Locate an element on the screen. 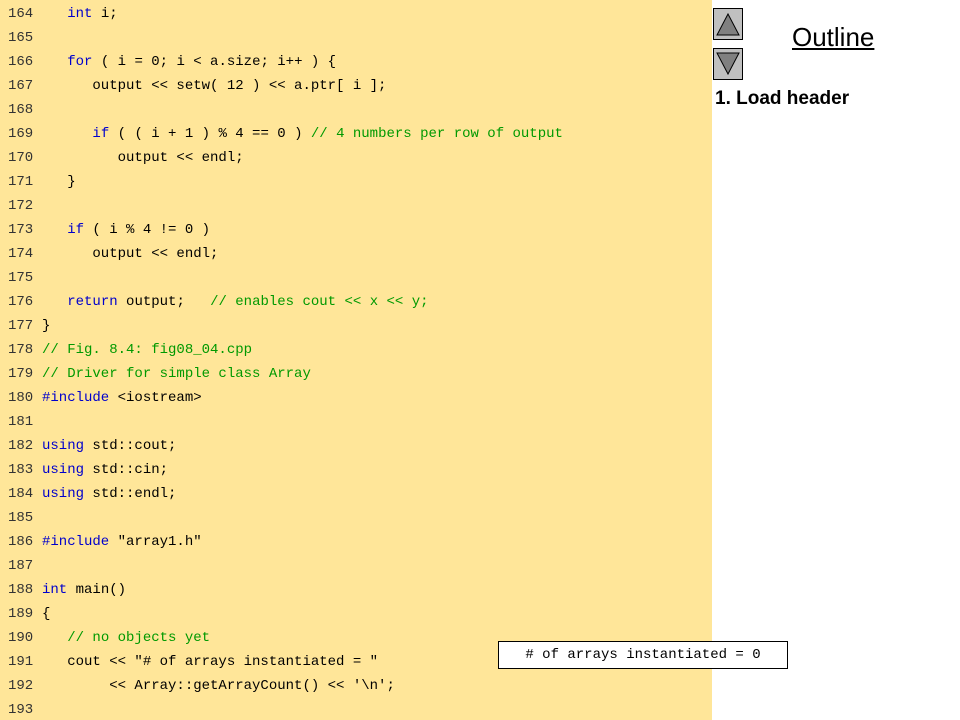 Image resolution: width=960 pixels, height=720 pixels. line-number: 178 is located at coordinates (21, 350).